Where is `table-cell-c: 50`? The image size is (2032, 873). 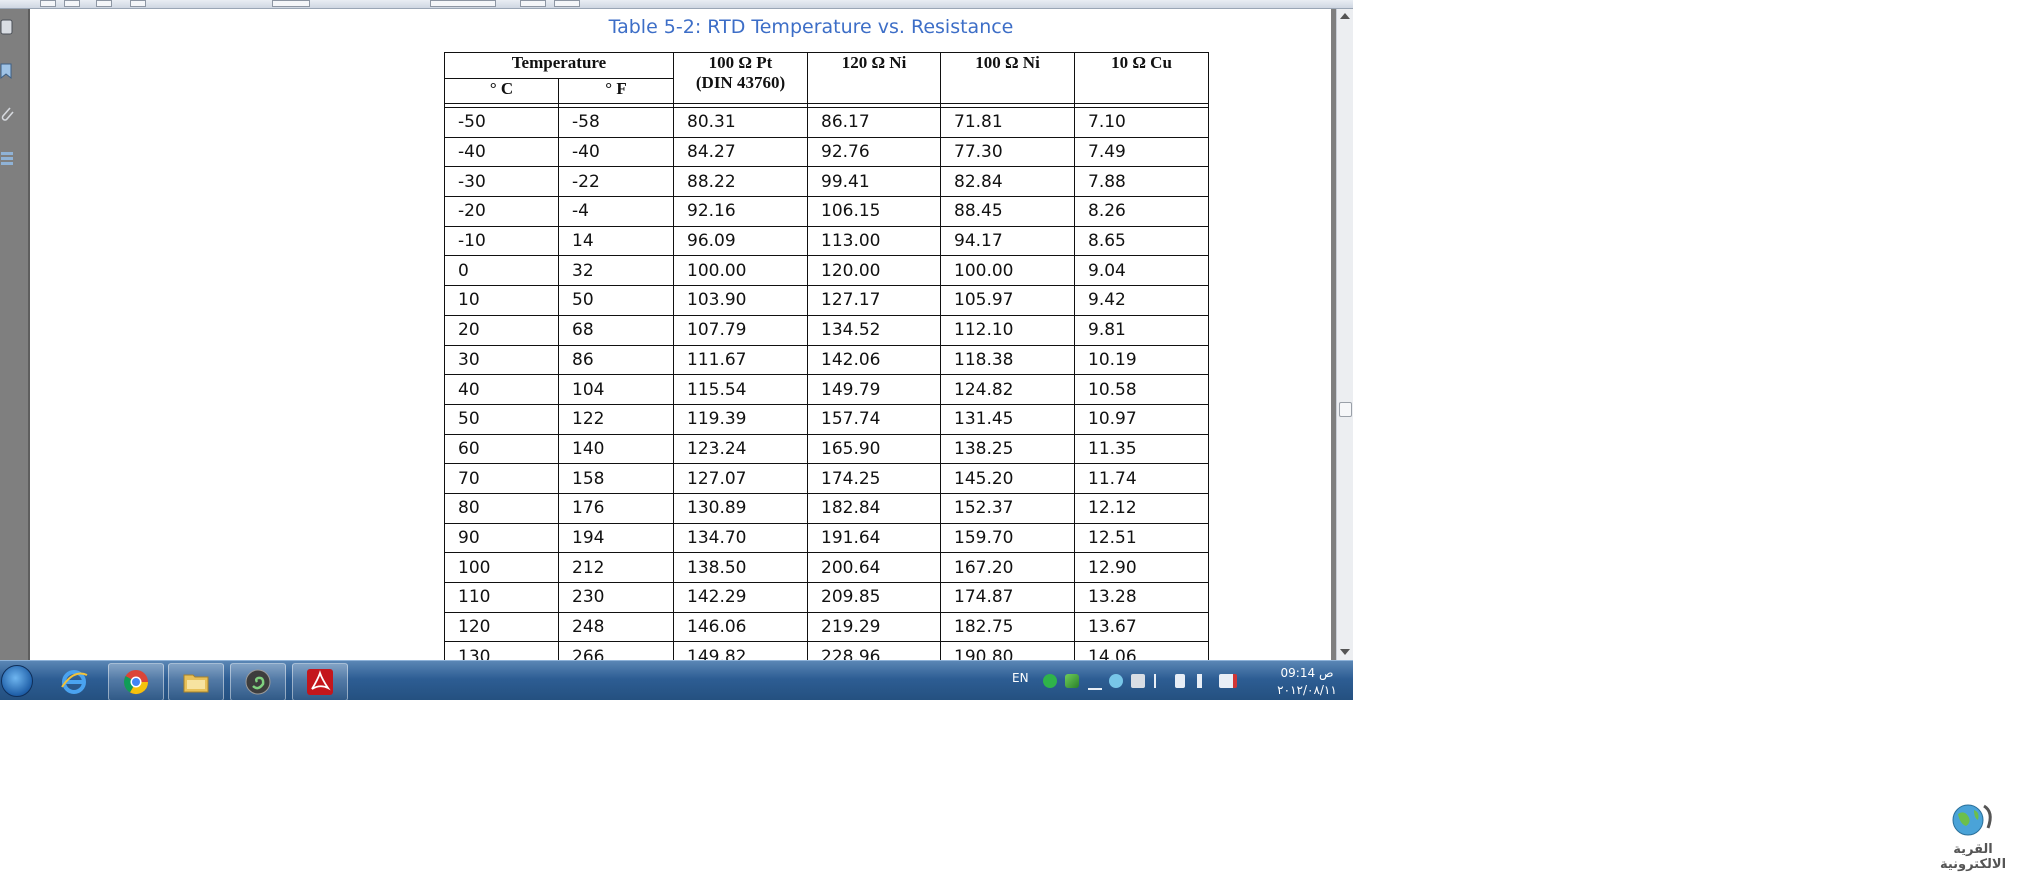 table-cell-c: 50 is located at coordinates (501, 419).